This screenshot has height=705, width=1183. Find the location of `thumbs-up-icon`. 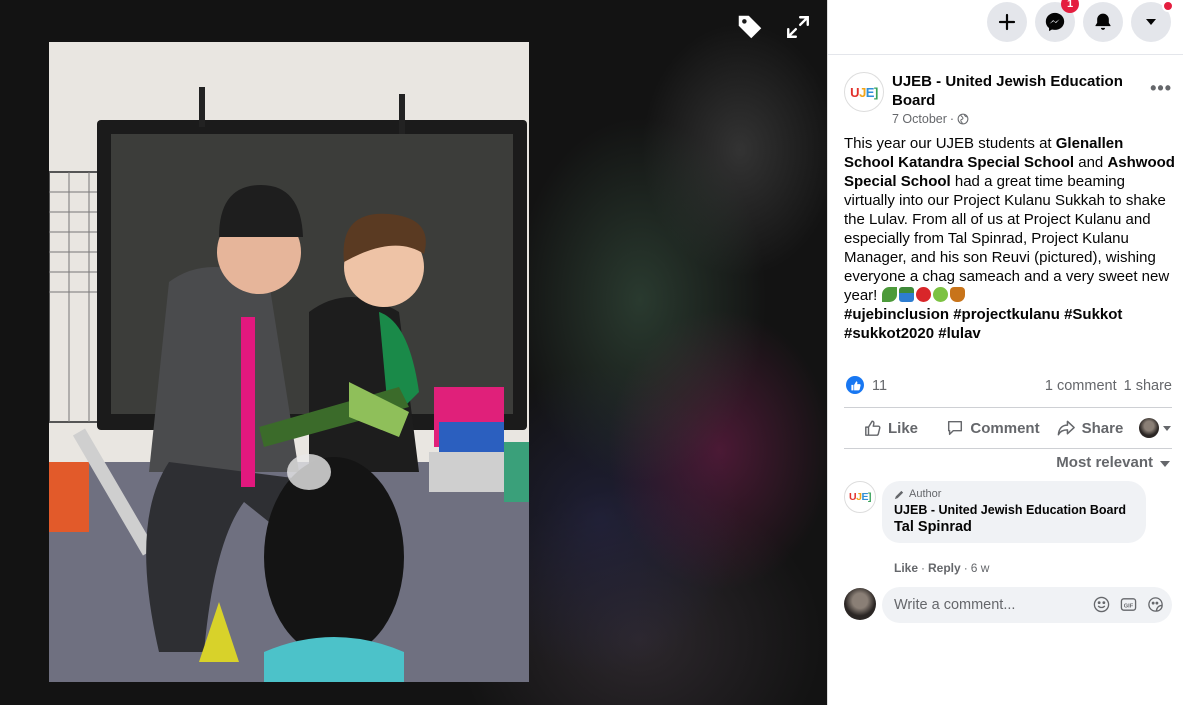

thumbs-up-icon is located at coordinates (855, 385).